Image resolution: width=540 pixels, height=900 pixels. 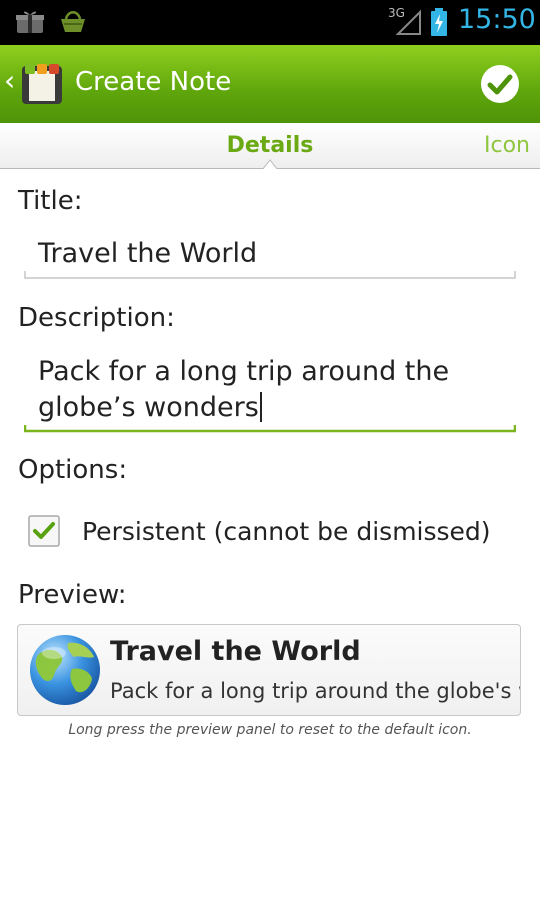 What do you see at coordinates (270, 145) in the screenshot?
I see `tab-details: Details` at bounding box center [270, 145].